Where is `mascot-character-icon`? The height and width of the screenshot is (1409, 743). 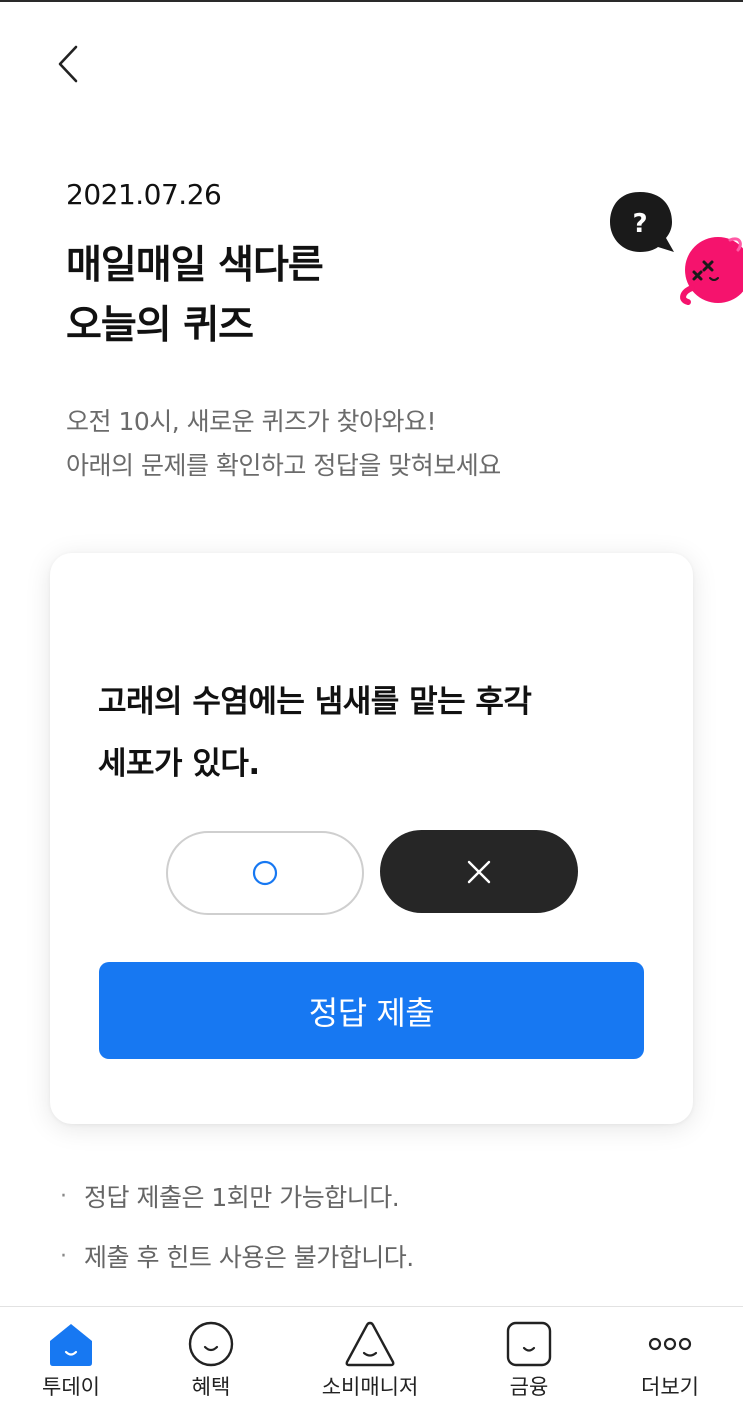 mascot-character-icon is located at coordinates (711, 271).